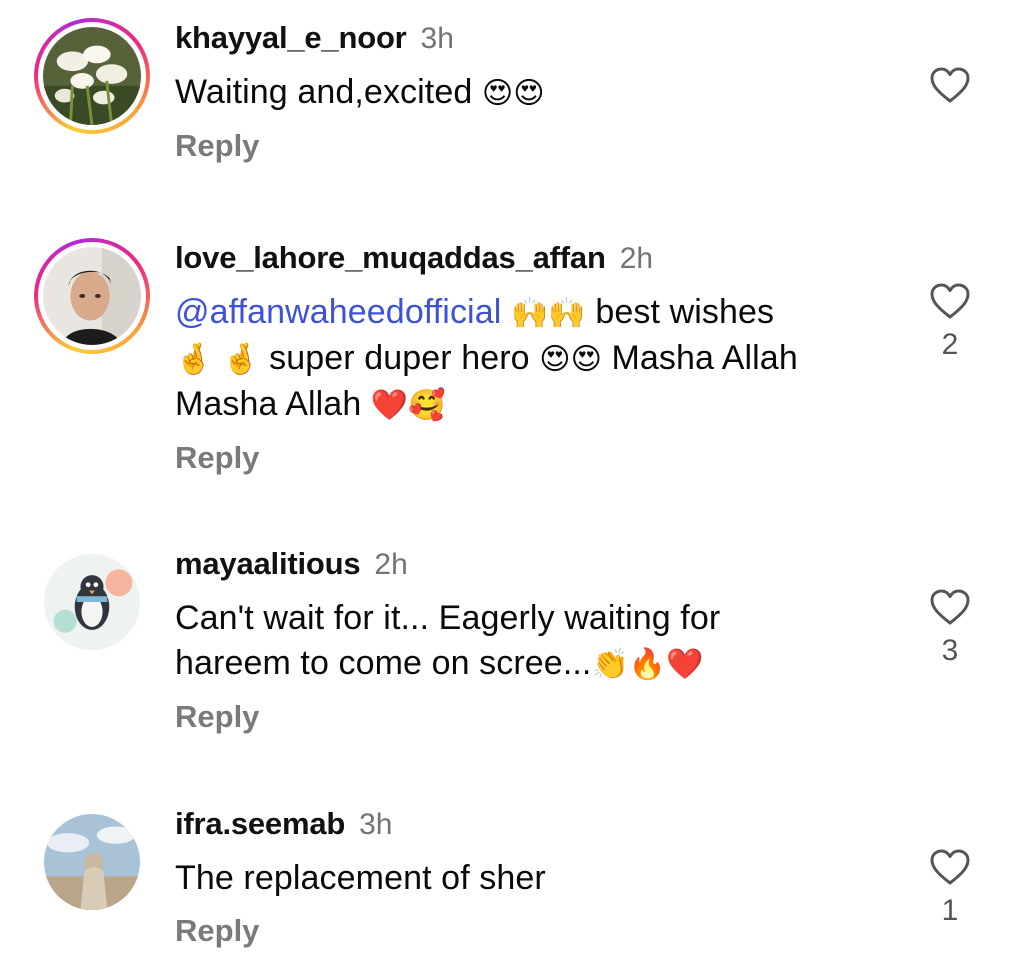 The width and height of the screenshot is (1024, 963). What do you see at coordinates (647, 664) in the screenshot?
I see `emoji-clap-fire-heart: 👏🔥❤️` at bounding box center [647, 664].